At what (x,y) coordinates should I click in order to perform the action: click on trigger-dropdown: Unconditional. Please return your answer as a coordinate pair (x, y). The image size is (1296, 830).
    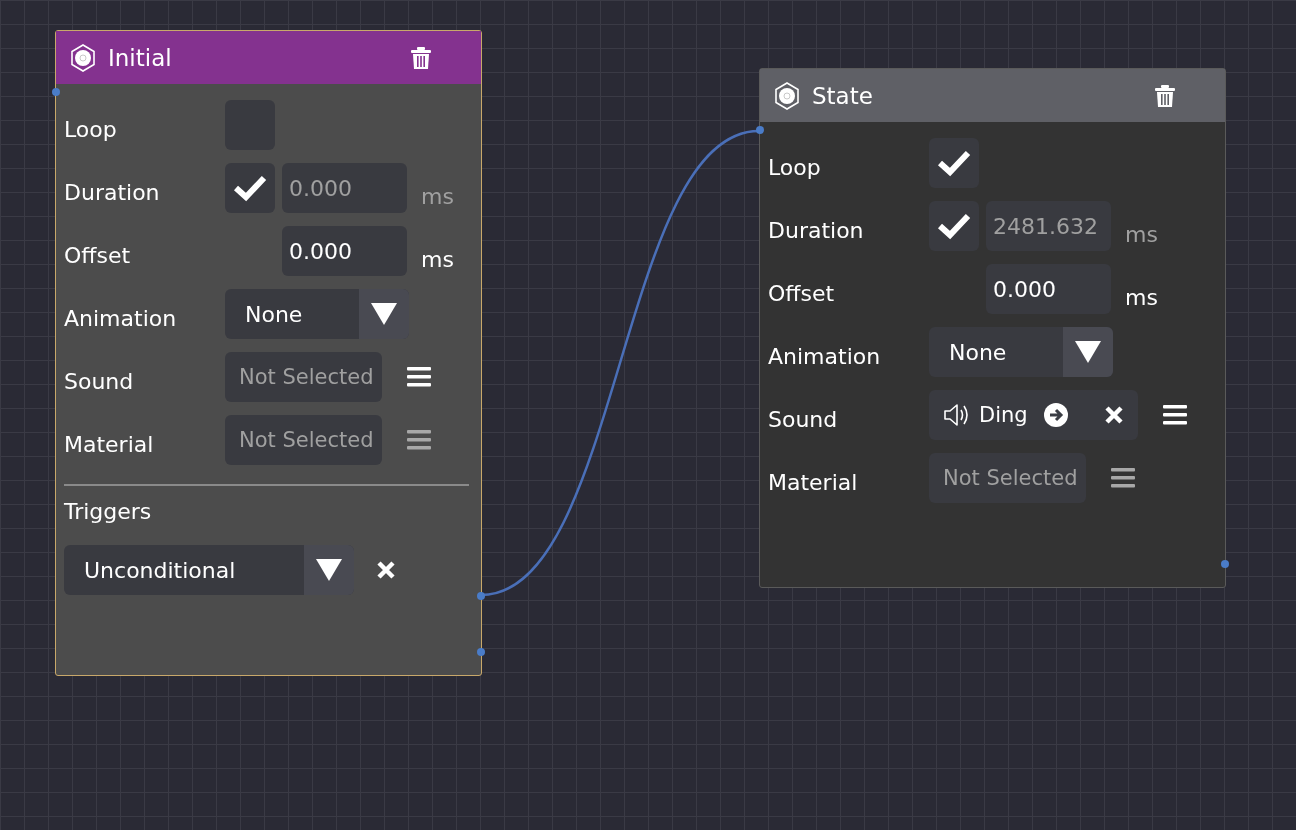
    Looking at the image, I should click on (209, 570).